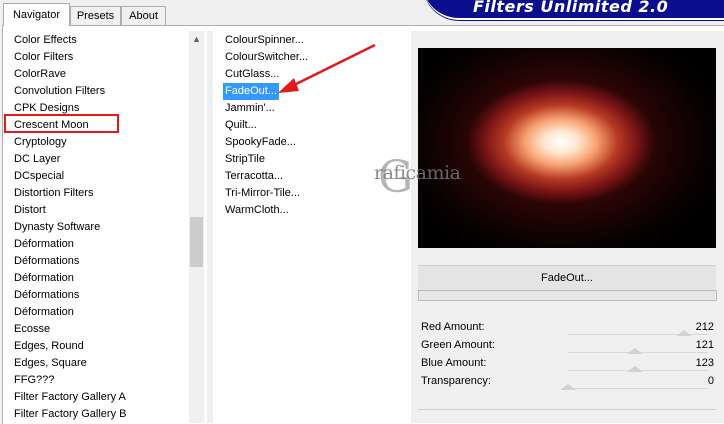  What do you see at coordinates (57, 227) in the screenshot?
I see `category-item: Dynasty Software` at bounding box center [57, 227].